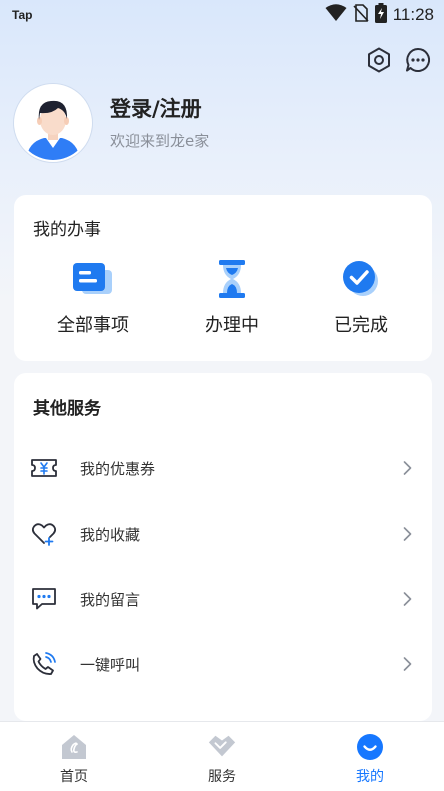 This screenshot has width=444, height=791. Describe the element at coordinates (223, 468) in the screenshot. I see `my-coupons-item: 我的优惠券` at that location.